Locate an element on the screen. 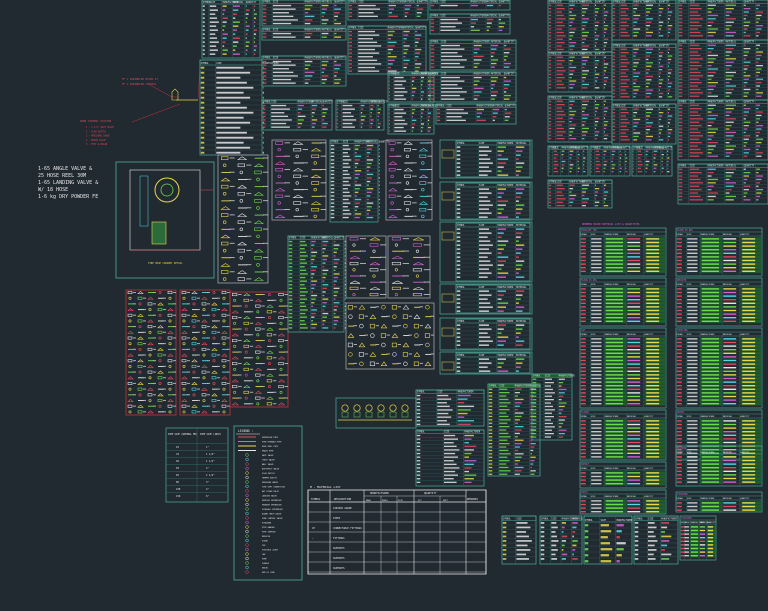 Image resolution: width=768 pixels, height=611 pixels. table-header-label: SIZE is located at coordinates (346, 102).